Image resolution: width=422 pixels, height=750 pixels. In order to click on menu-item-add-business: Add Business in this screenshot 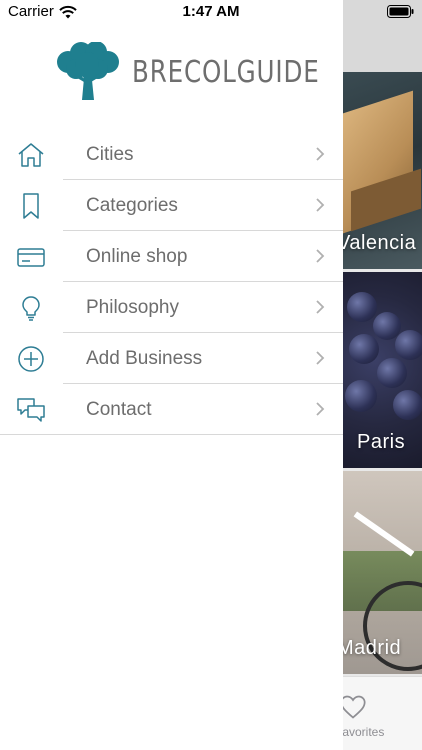, I will do `click(171, 358)`.